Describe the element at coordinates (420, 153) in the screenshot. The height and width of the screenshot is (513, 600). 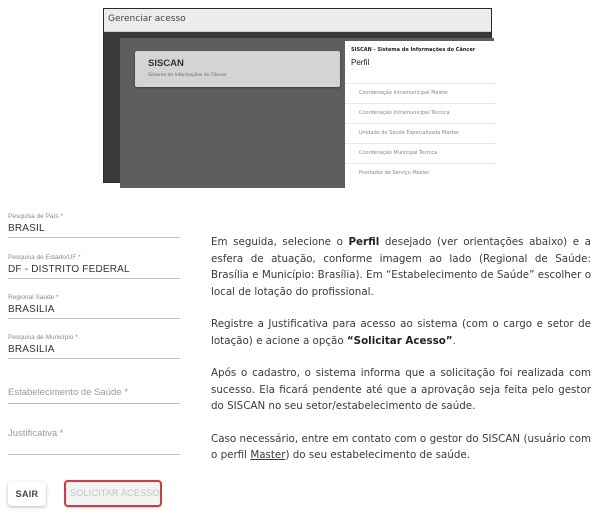
I see `perfil-option: Coordenação Municipal Técnica` at that location.